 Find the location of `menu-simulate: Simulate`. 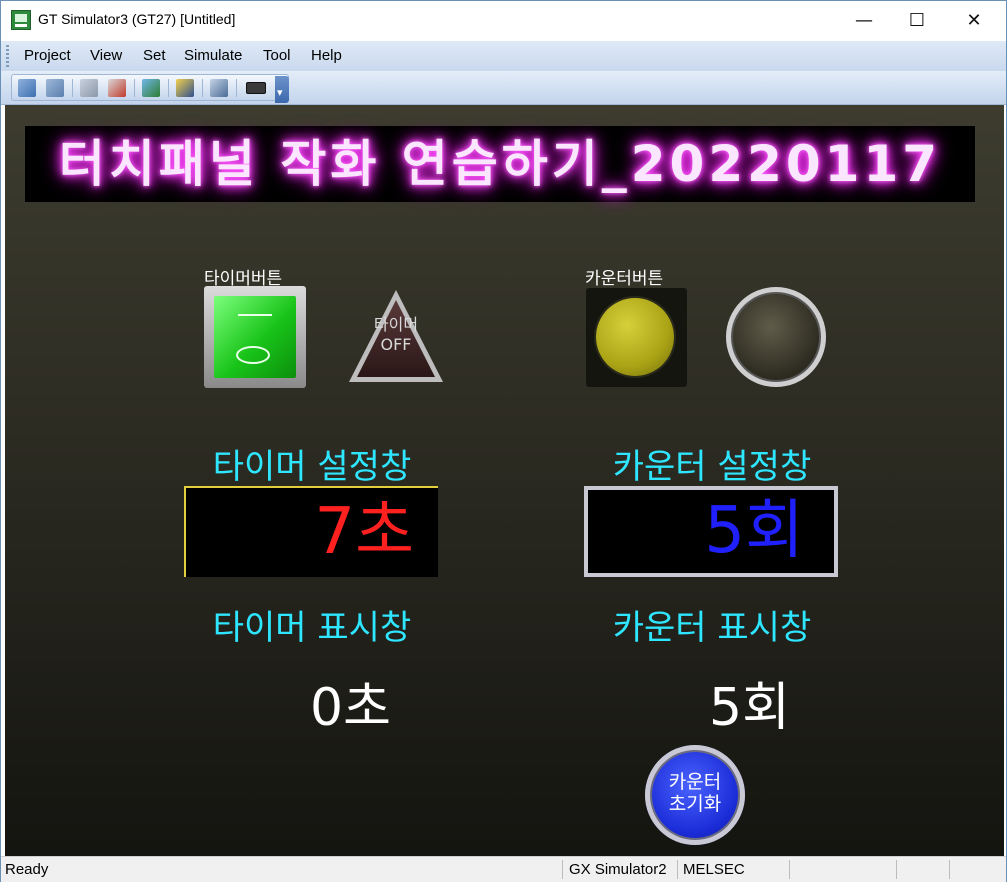

menu-simulate: Simulate is located at coordinates (213, 55).